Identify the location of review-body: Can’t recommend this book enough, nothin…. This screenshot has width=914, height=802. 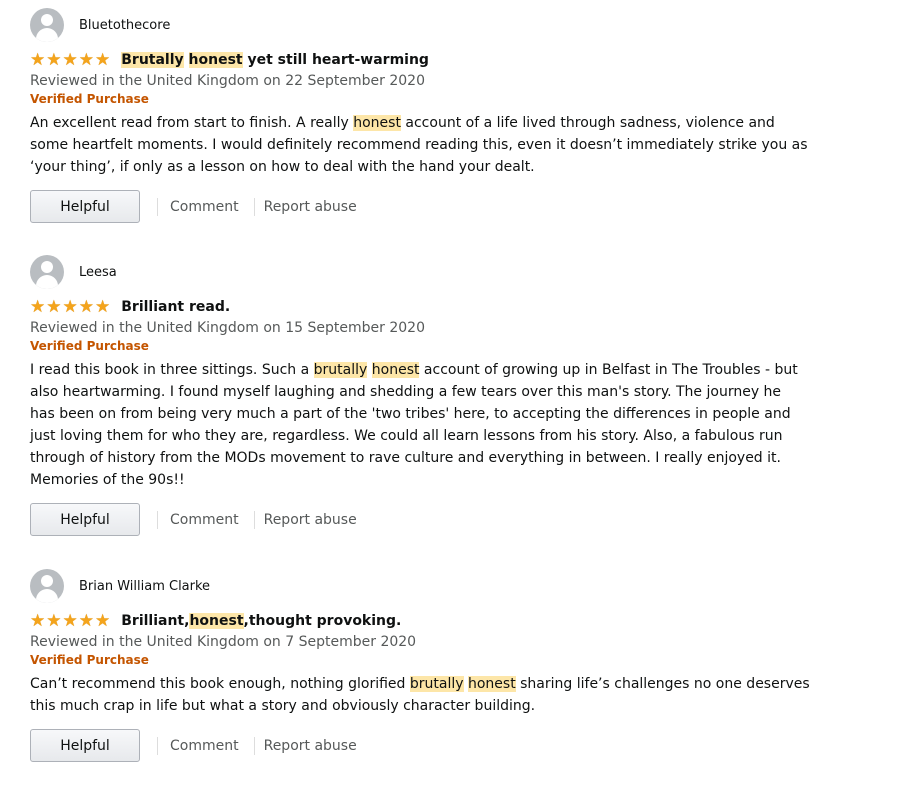
(420, 695).